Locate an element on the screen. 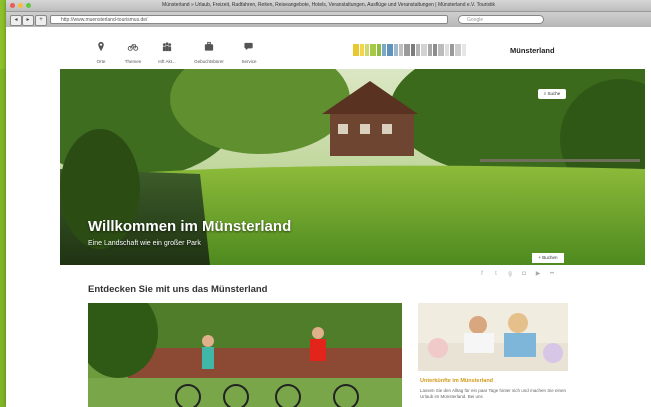 The height and width of the screenshot is (407, 651). section-title: Entdecken Sie mit uns das Münsterland is located at coordinates (178, 289).